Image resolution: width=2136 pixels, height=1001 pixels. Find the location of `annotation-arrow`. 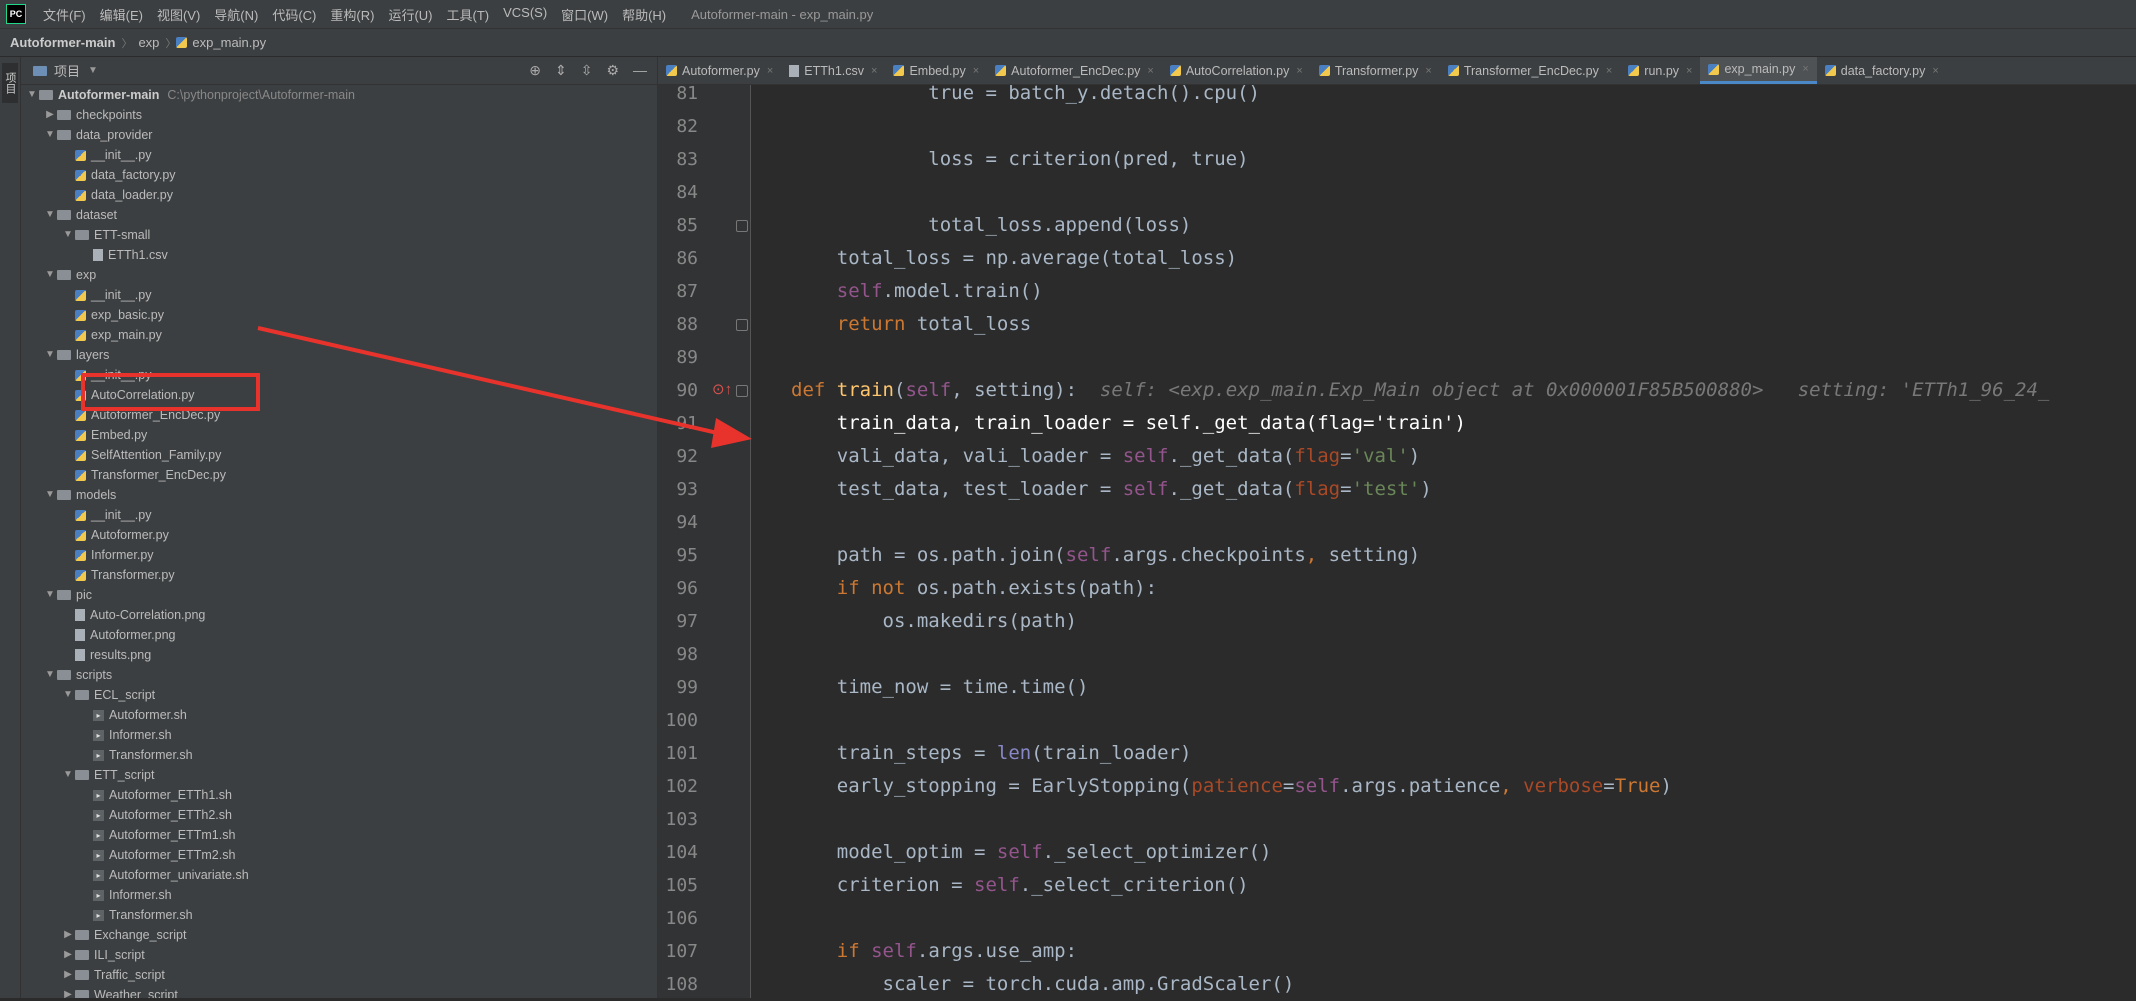

annotation-arrow is located at coordinates (504, 387).